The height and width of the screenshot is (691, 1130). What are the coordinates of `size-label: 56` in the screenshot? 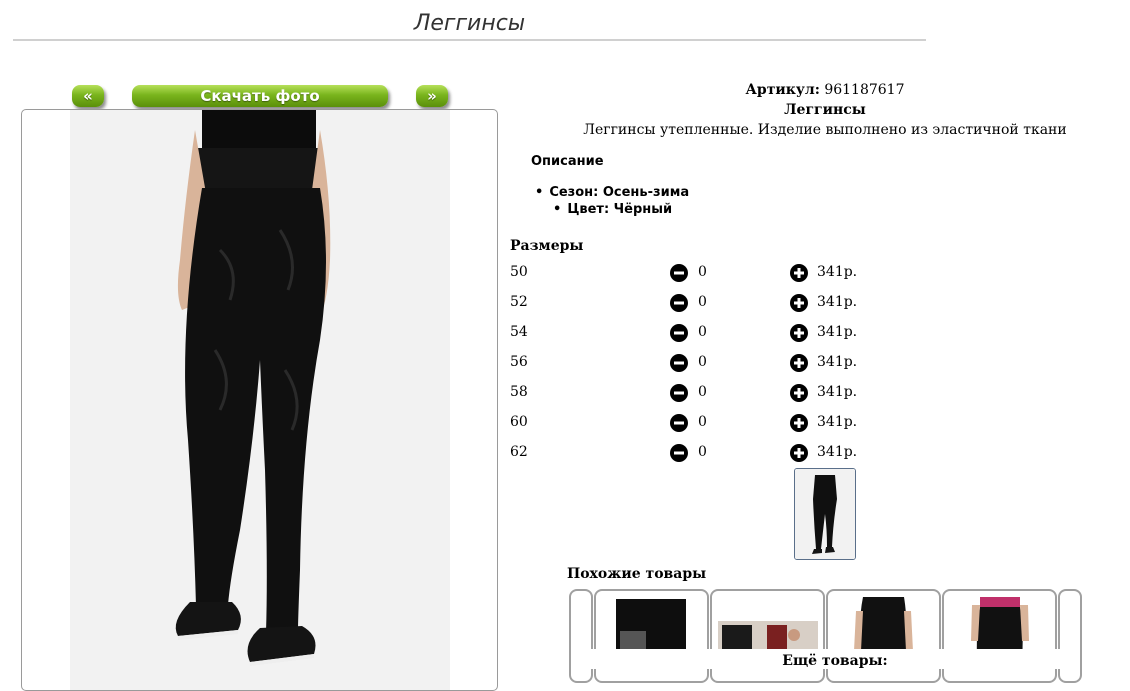 It's located at (519, 362).